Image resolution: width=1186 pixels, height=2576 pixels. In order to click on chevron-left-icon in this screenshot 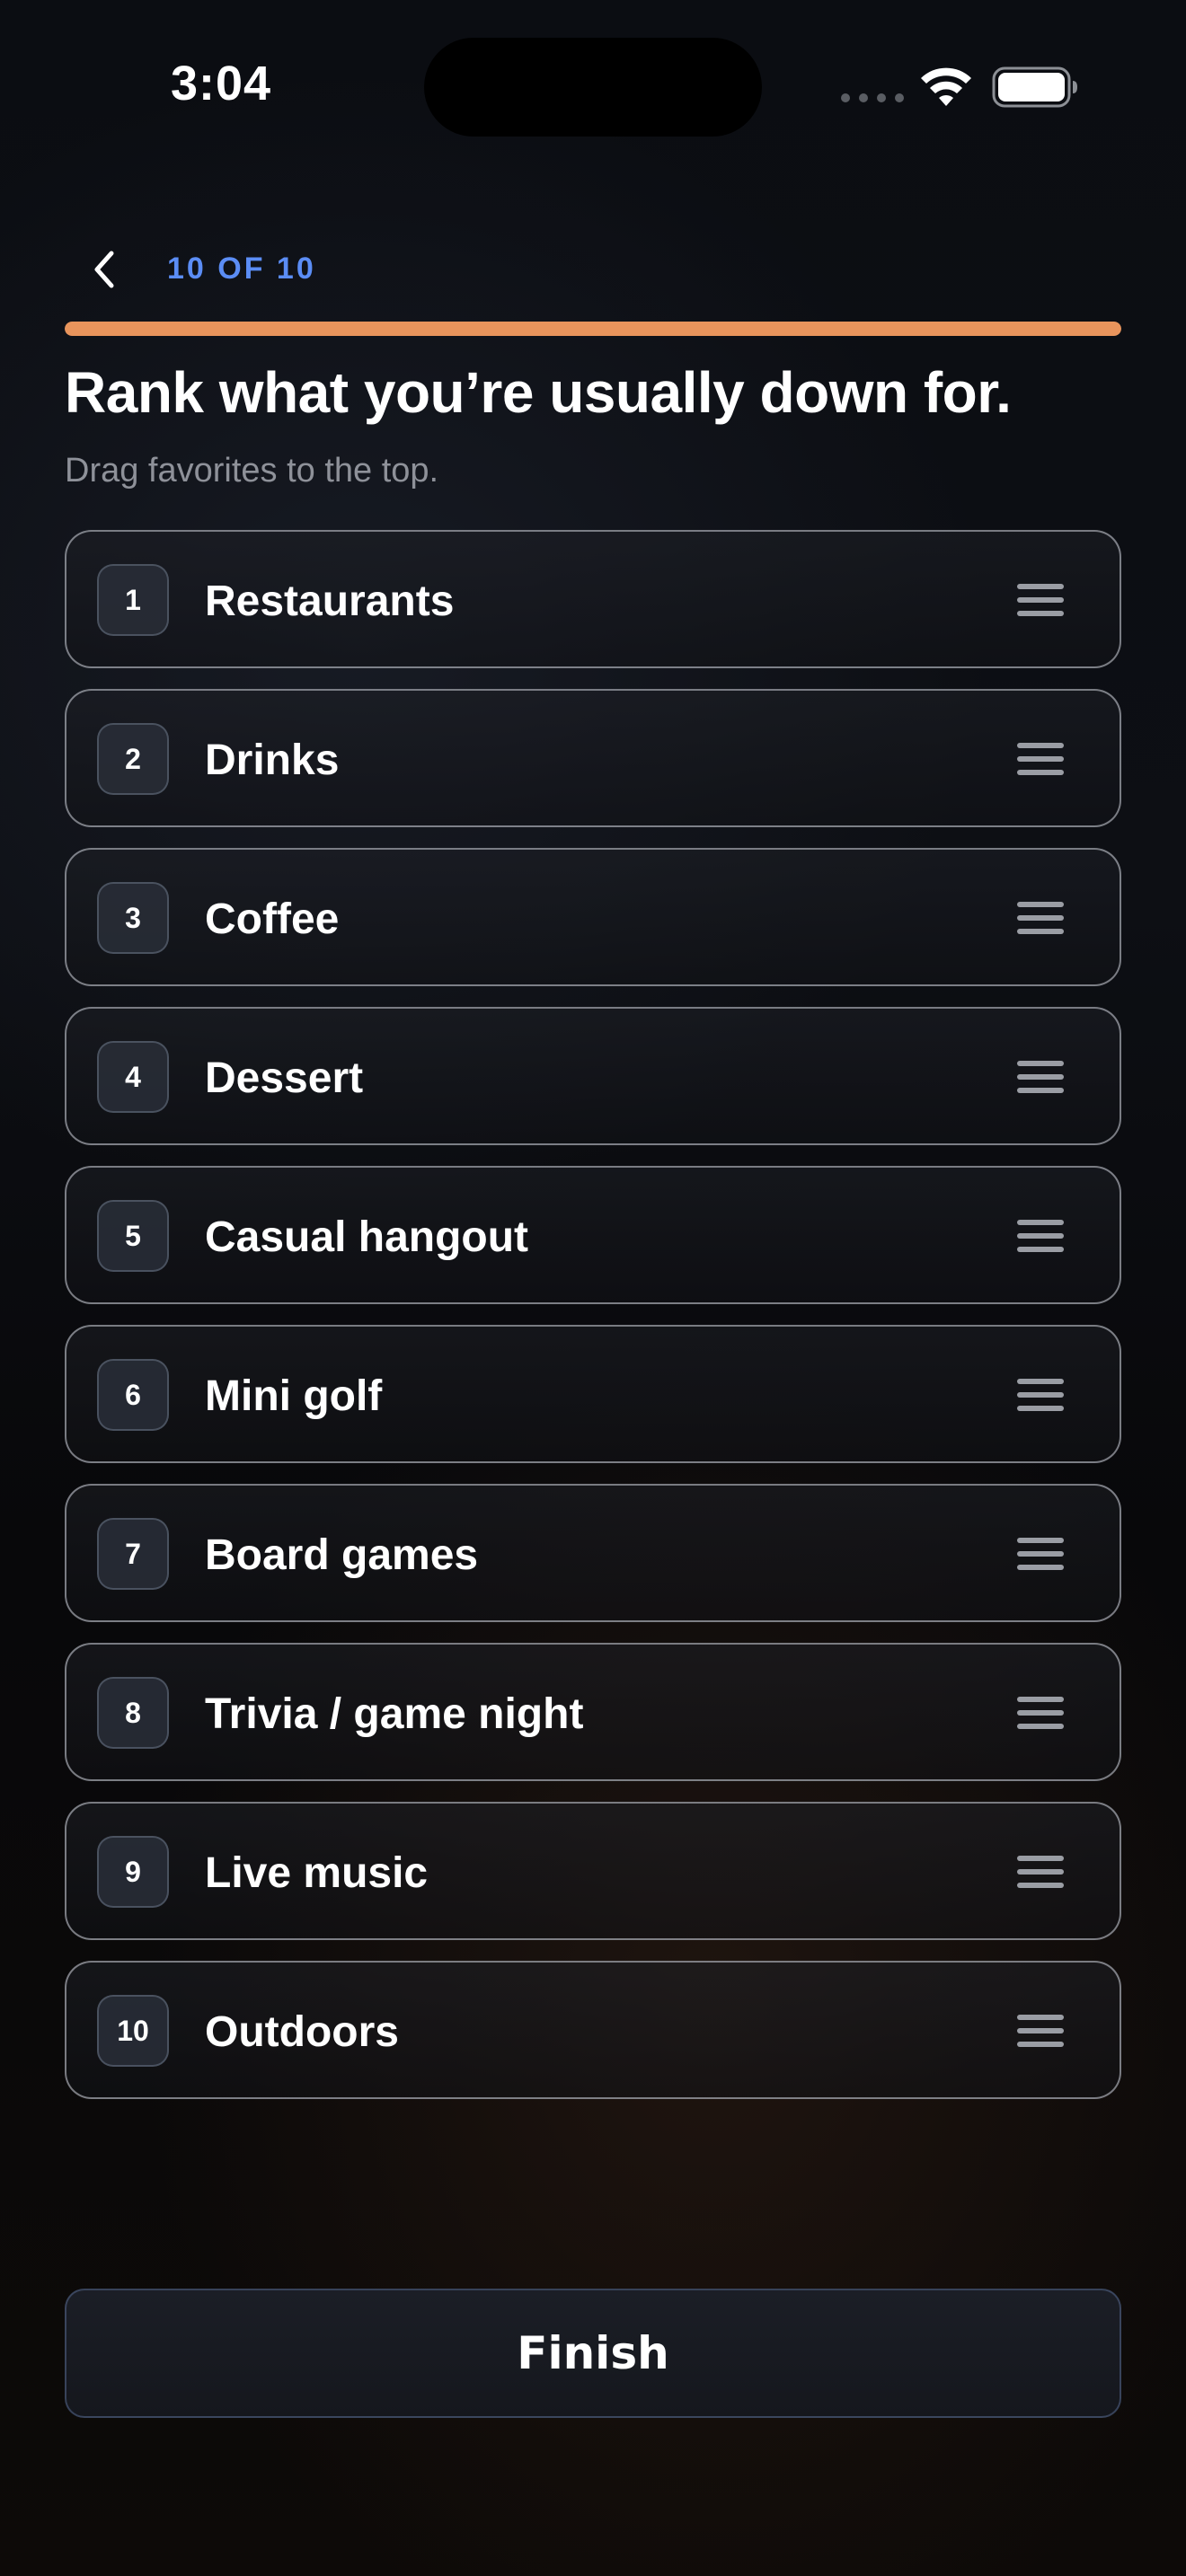, I will do `click(104, 269)`.